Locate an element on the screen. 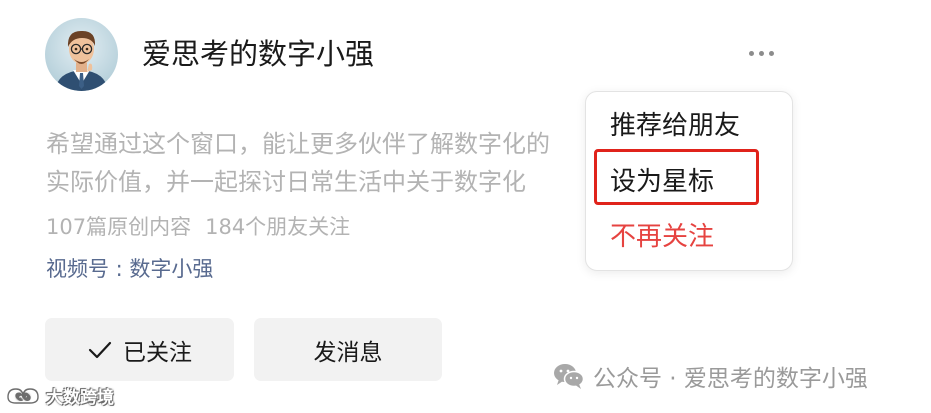  followed-button: 已关注 is located at coordinates (139, 349).